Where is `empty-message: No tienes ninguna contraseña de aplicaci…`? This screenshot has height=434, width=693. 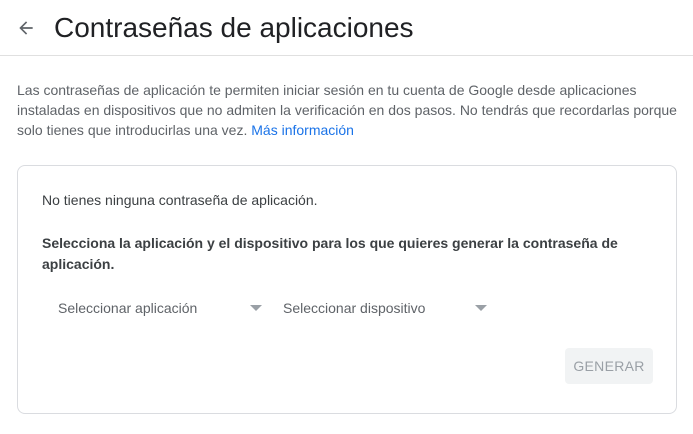 empty-message: No tienes ninguna contraseña de aplicaci… is located at coordinates (180, 200).